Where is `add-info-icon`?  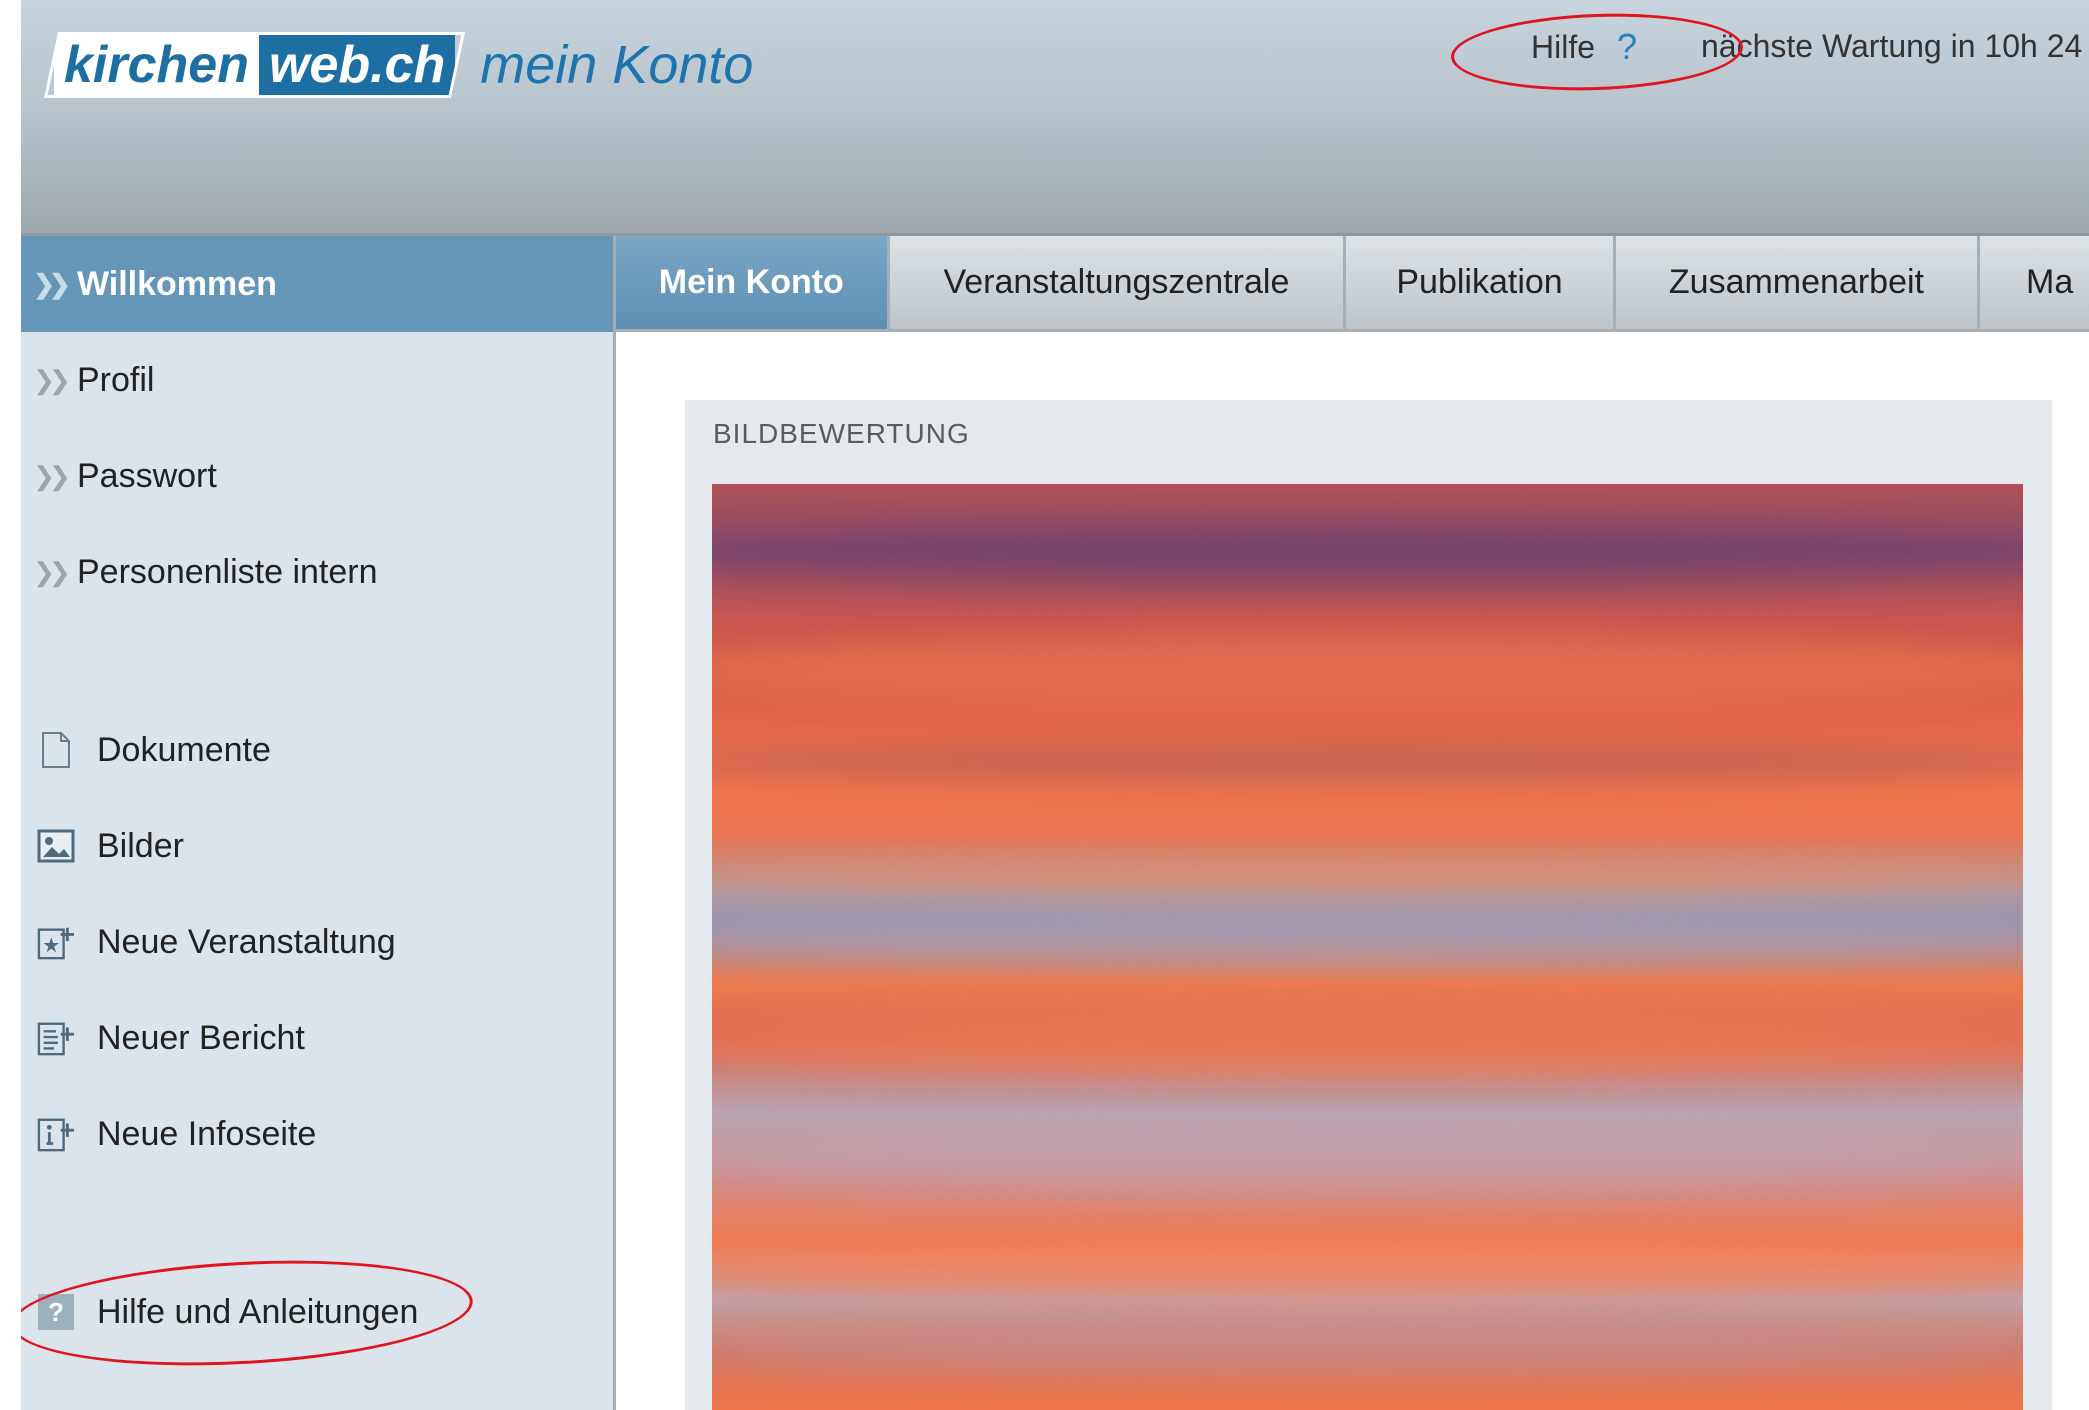 add-info-icon is located at coordinates (56, 1134).